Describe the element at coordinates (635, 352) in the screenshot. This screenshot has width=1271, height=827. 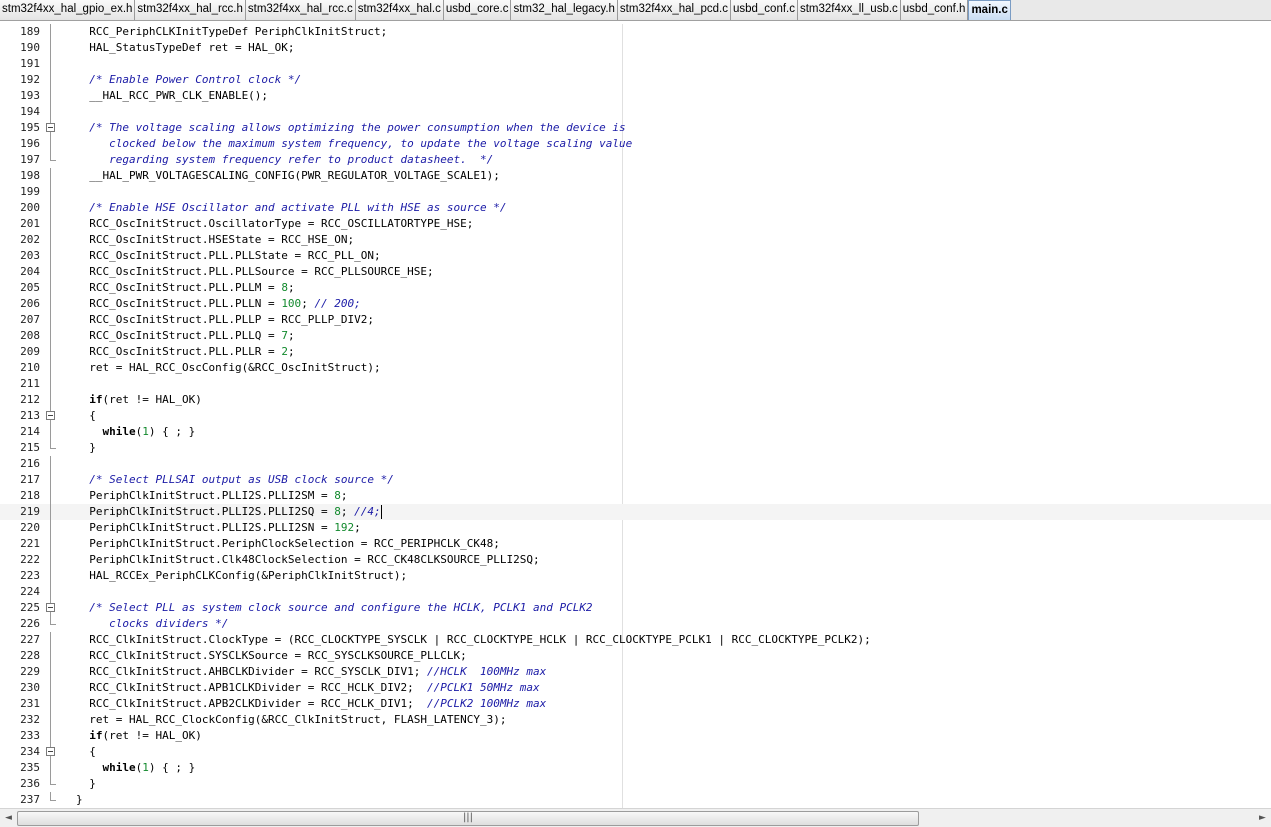
I see `code-line: 209 RCC_OscInitStruct.PLL.PLLR = 2;` at that location.